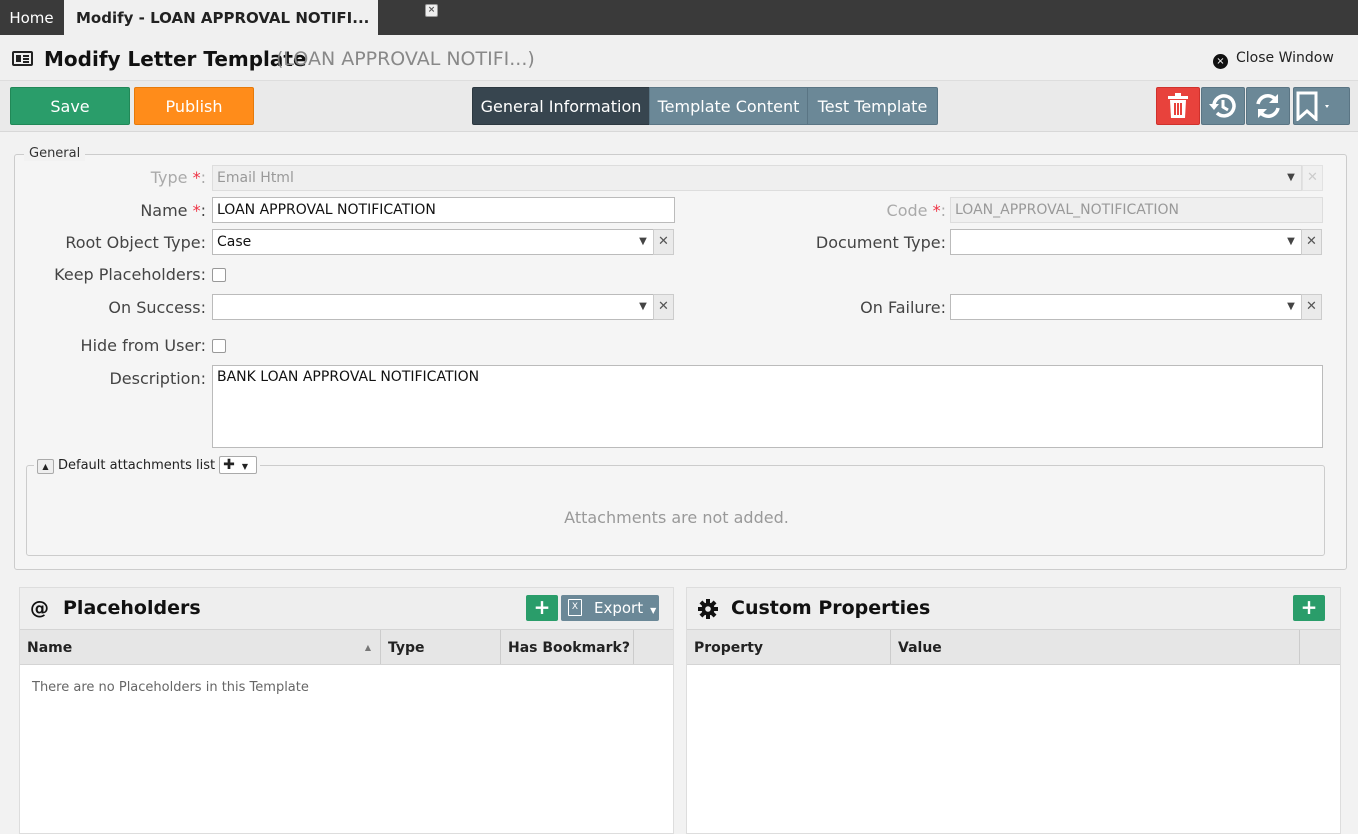 The image size is (1358, 834). I want to click on failure-chevron-down-icon: ▼, so click(1291, 306).